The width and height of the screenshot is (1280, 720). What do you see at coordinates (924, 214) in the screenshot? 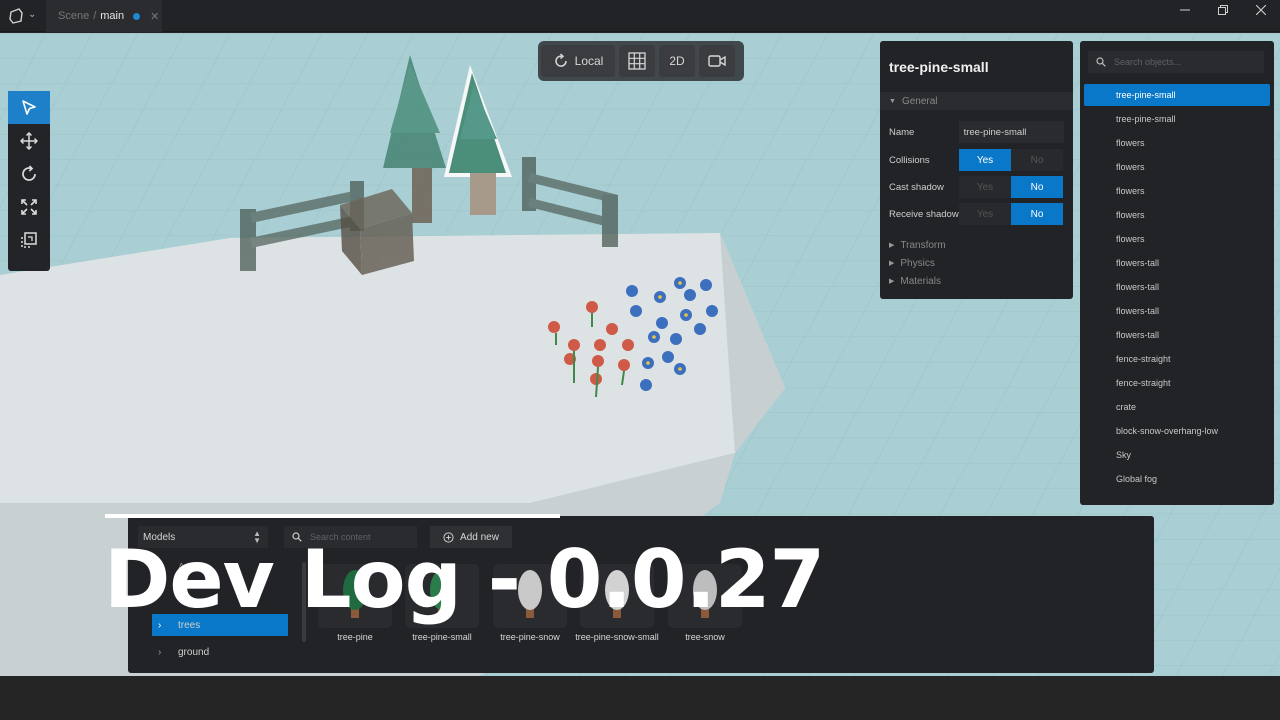
I see `receive-shadow-label: Receive shadow` at bounding box center [924, 214].